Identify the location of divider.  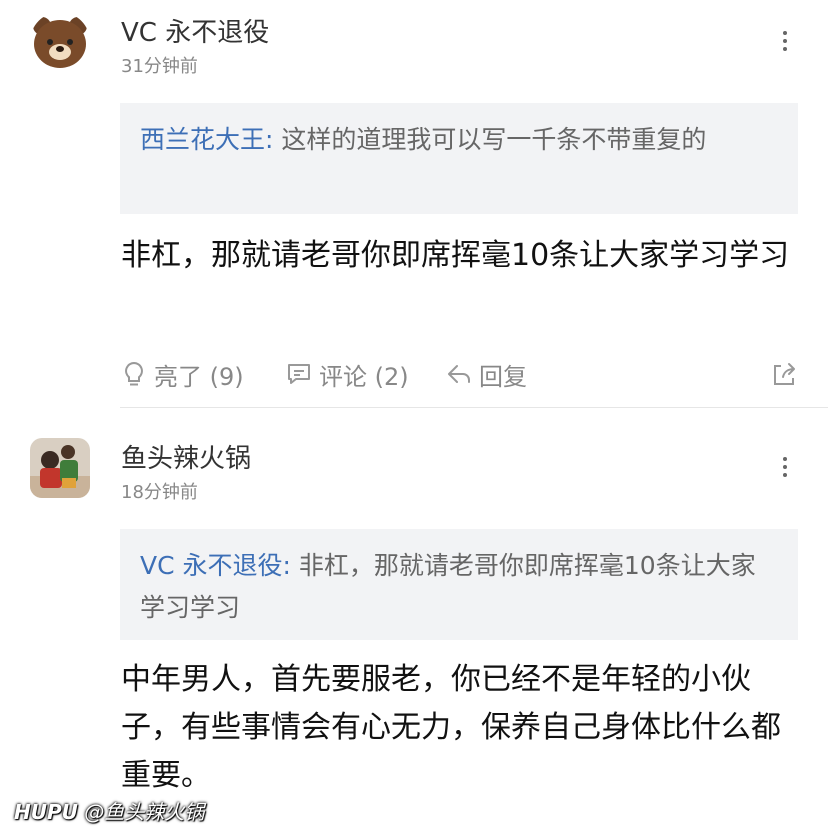
(474, 407).